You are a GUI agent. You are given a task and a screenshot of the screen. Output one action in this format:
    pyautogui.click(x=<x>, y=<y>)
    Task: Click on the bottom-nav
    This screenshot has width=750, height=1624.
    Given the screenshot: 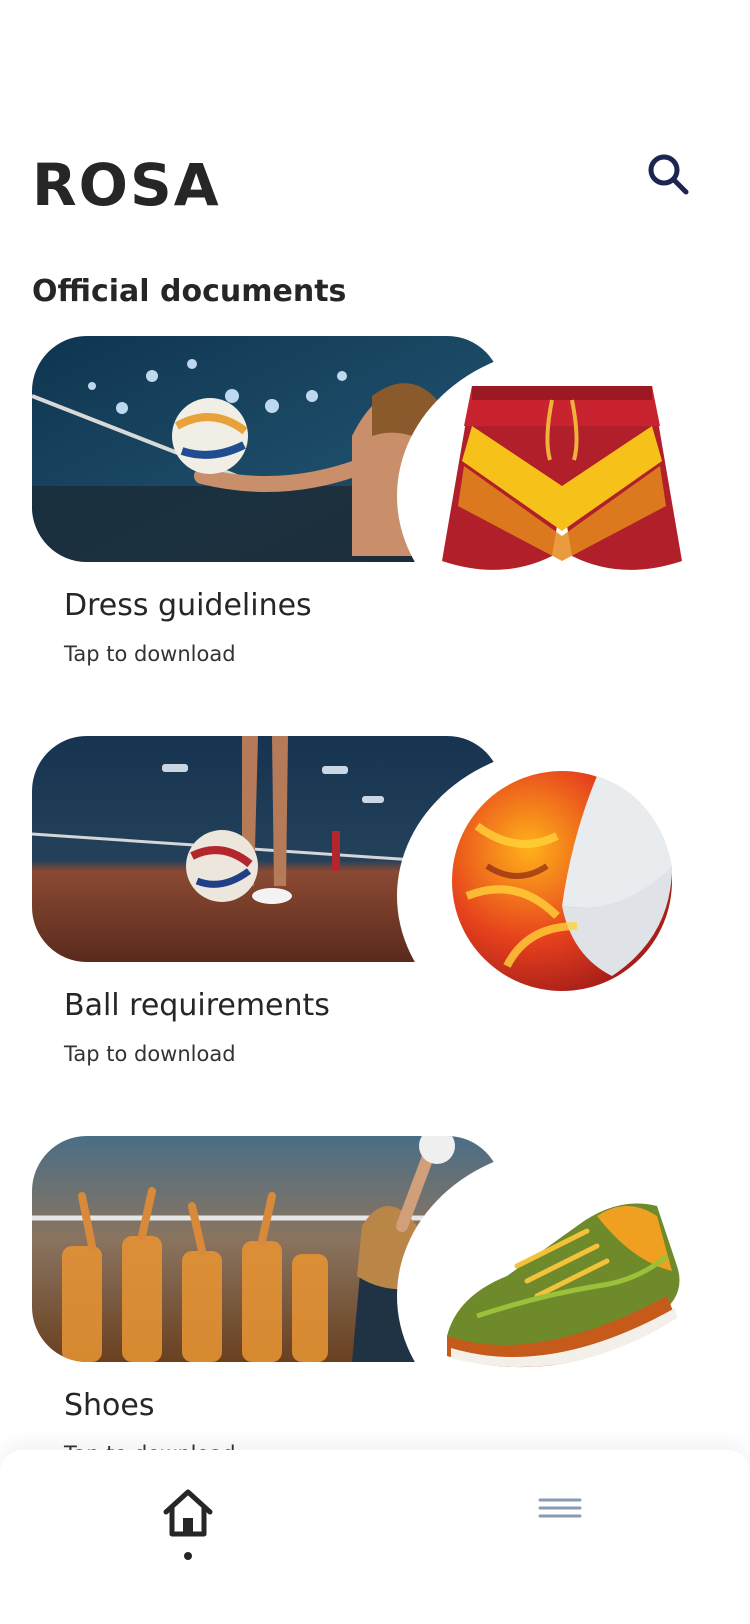 What is the action you would take?
    pyautogui.click(x=375, y=1537)
    